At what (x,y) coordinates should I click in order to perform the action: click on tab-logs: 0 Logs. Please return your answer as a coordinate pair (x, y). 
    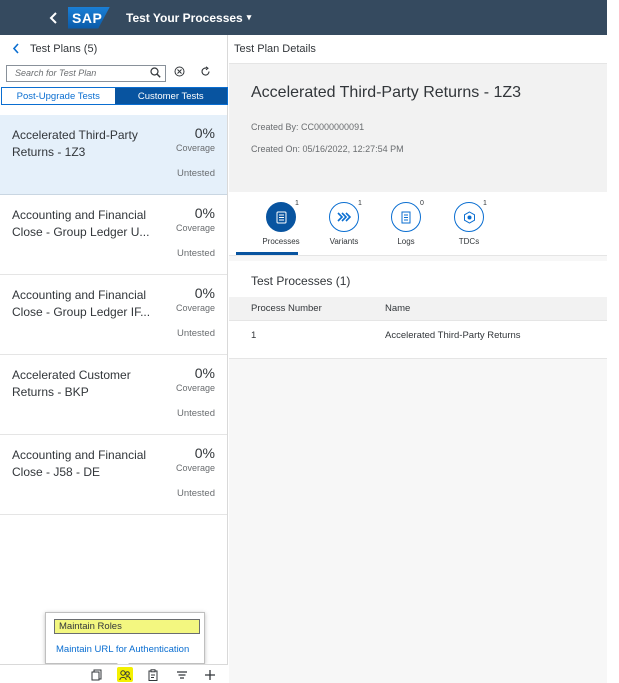
    Looking at the image, I should click on (406, 223).